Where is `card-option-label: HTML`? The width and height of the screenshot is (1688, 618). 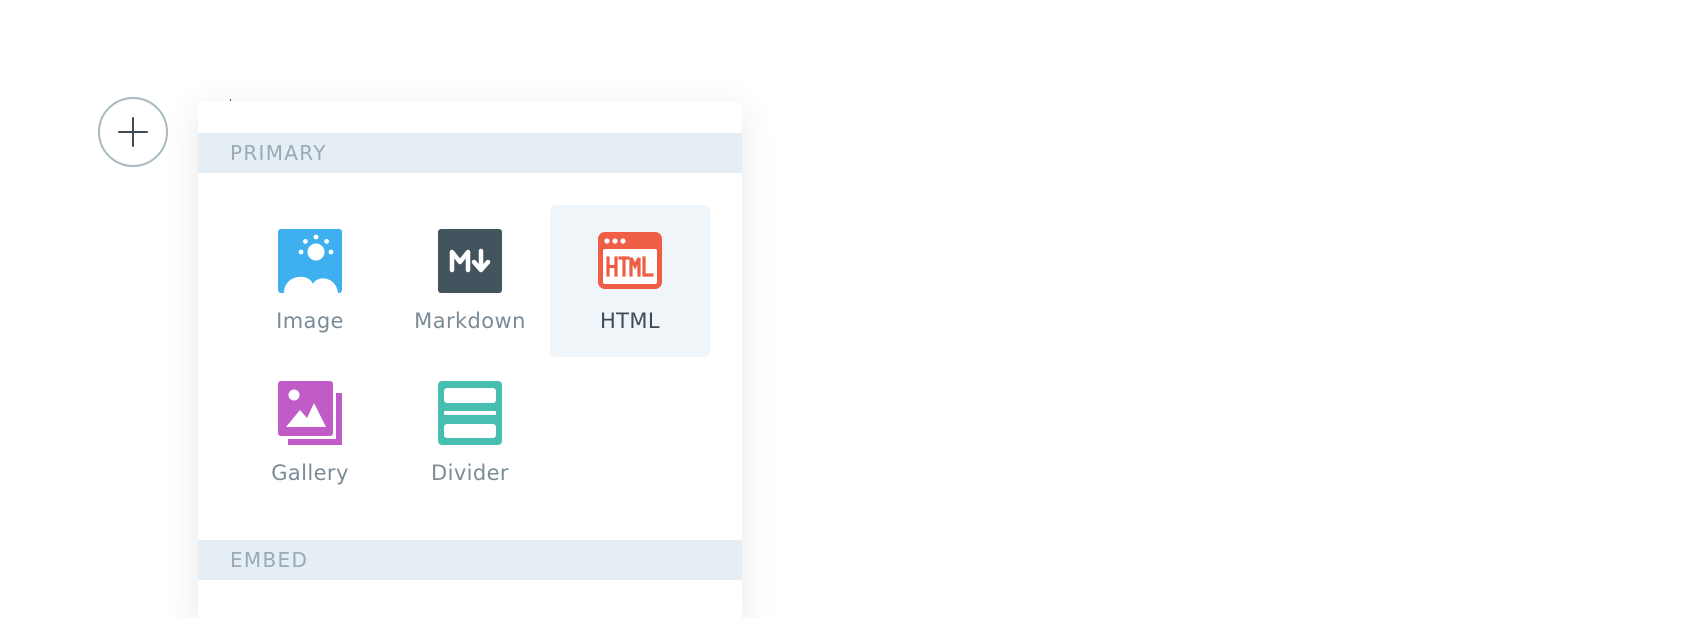 card-option-label: HTML is located at coordinates (630, 321).